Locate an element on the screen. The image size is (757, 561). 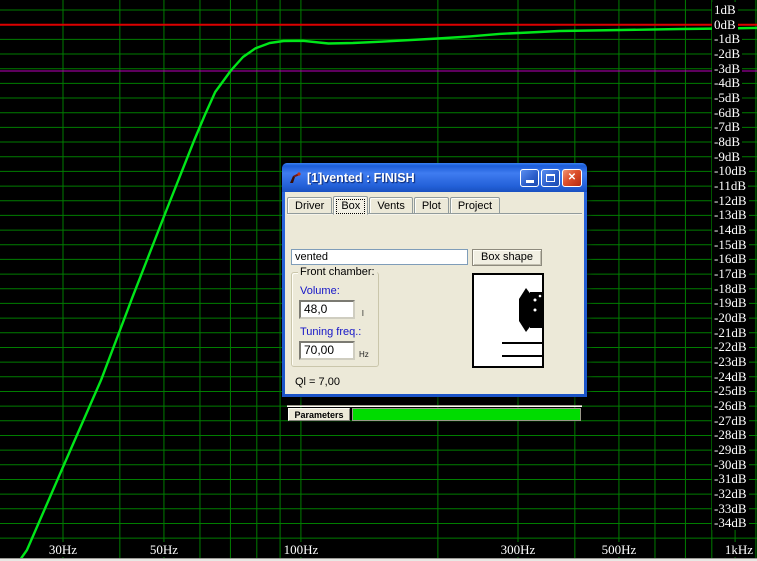
db-axis-label: -15dB is located at coordinates (730, 244).